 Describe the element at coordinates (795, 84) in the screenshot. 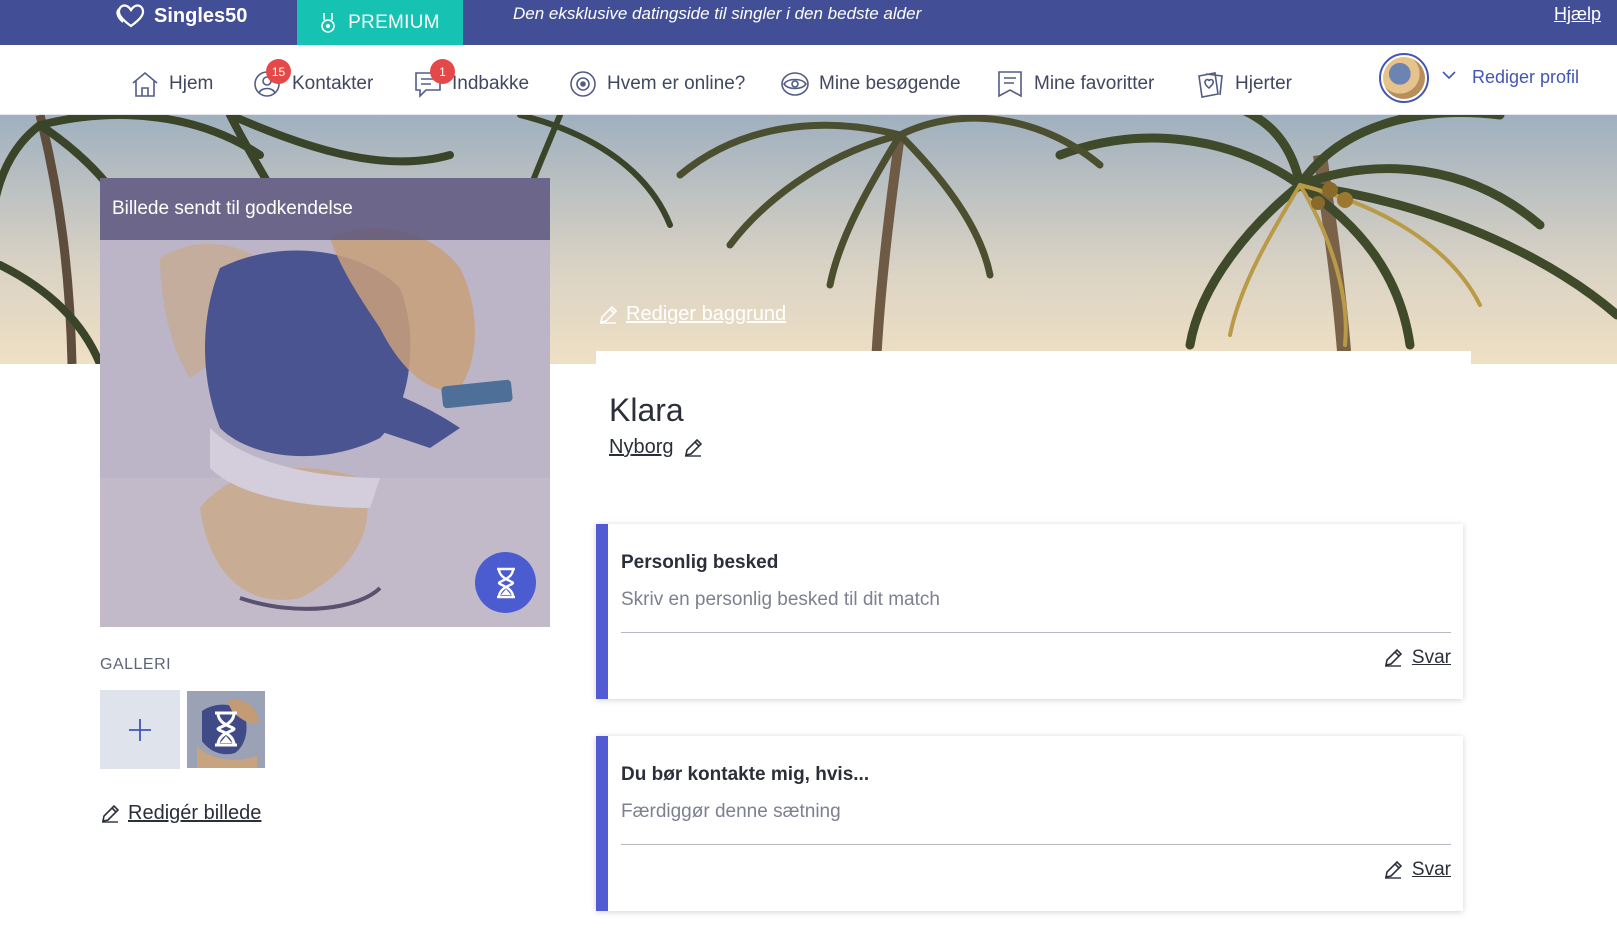

I see `eye-icon` at that location.